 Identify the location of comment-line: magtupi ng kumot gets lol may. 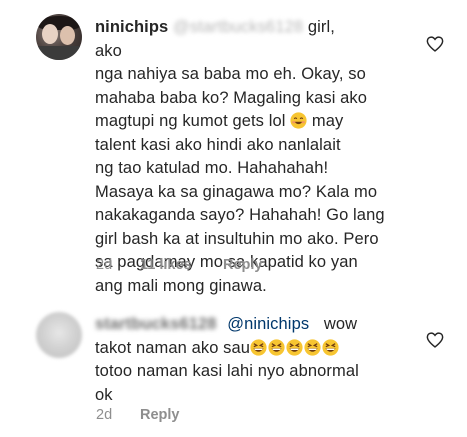
(255, 122).